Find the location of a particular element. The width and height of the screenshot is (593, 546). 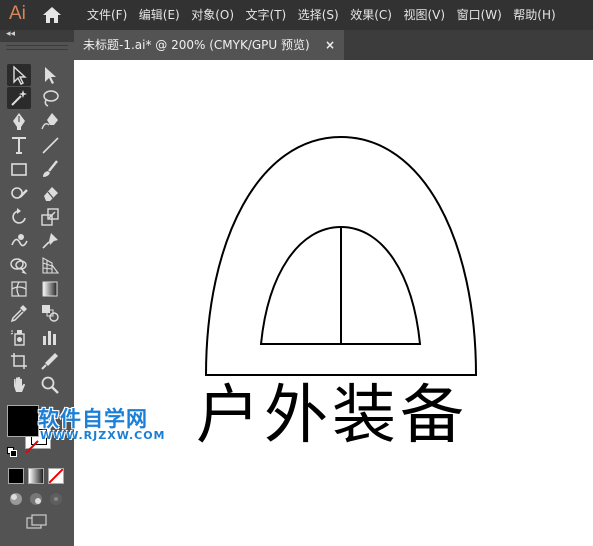

hand-icon is located at coordinates (19, 384).